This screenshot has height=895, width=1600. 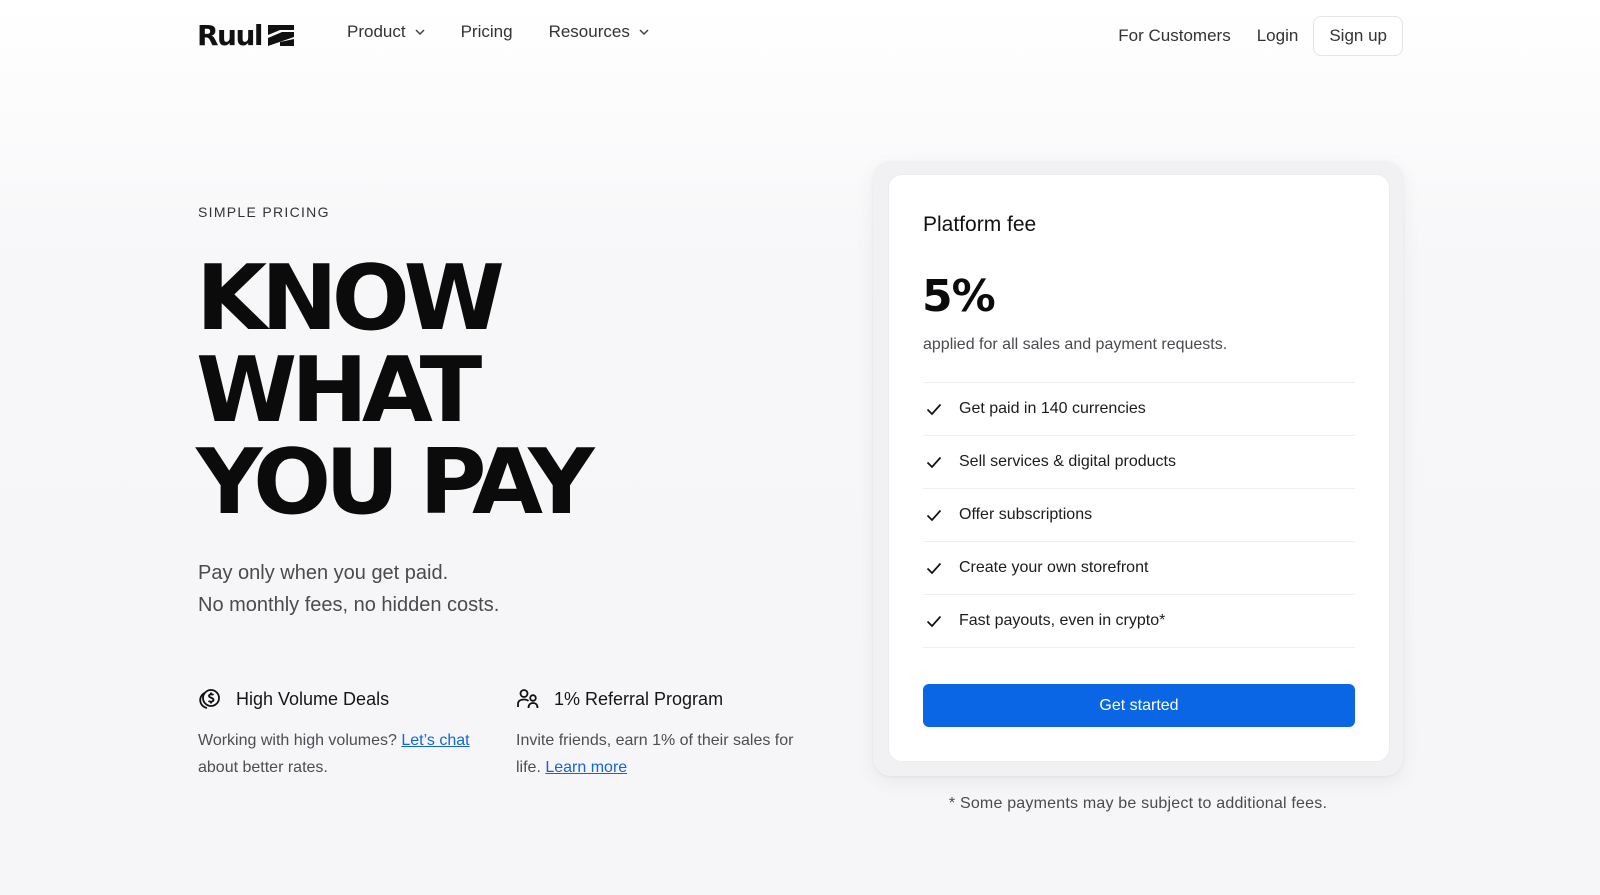 I want to click on primary-nav: Product Pricing Resources, so click(x=498, y=32).